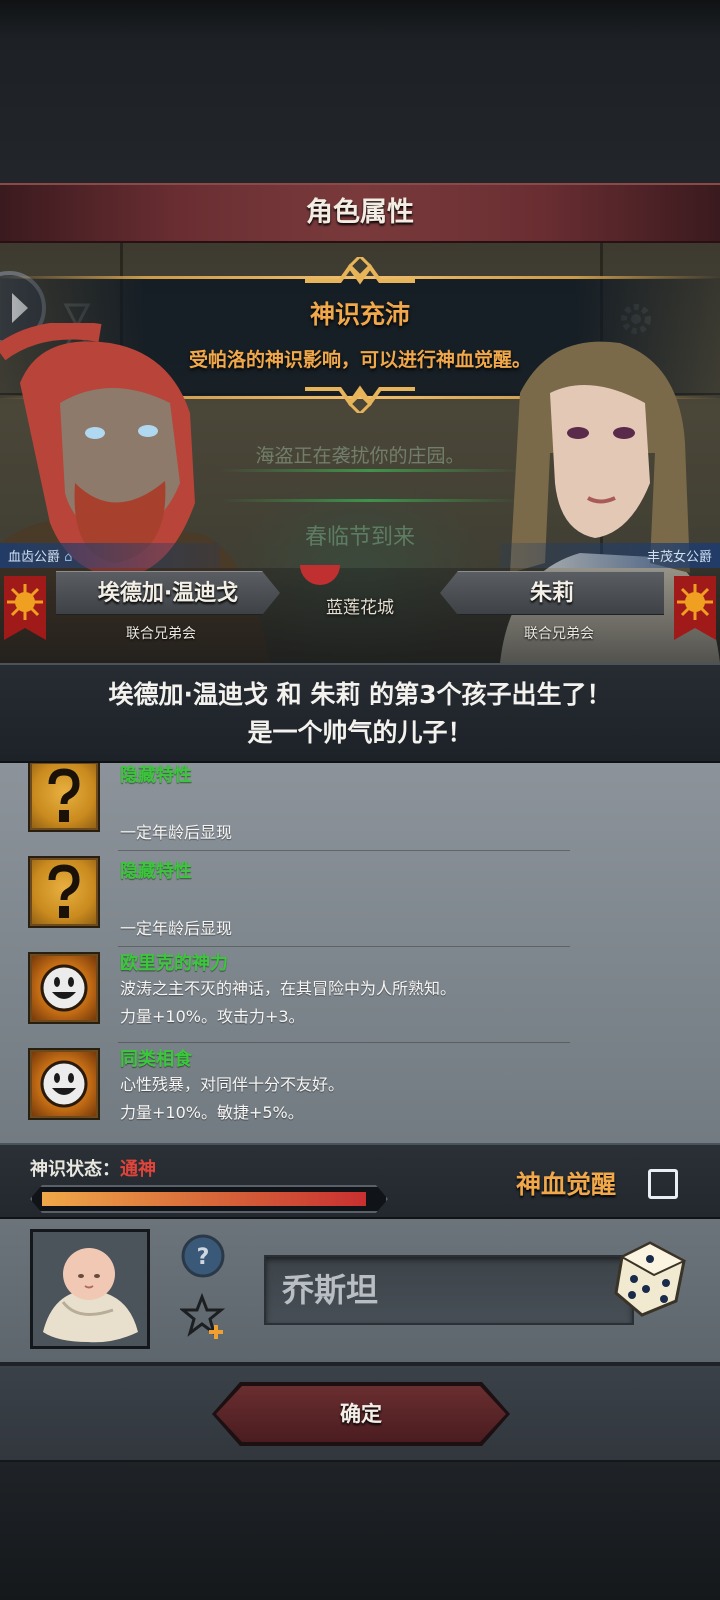  I want to click on father-name: 埃德加·温迪戈, so click(168, 593).